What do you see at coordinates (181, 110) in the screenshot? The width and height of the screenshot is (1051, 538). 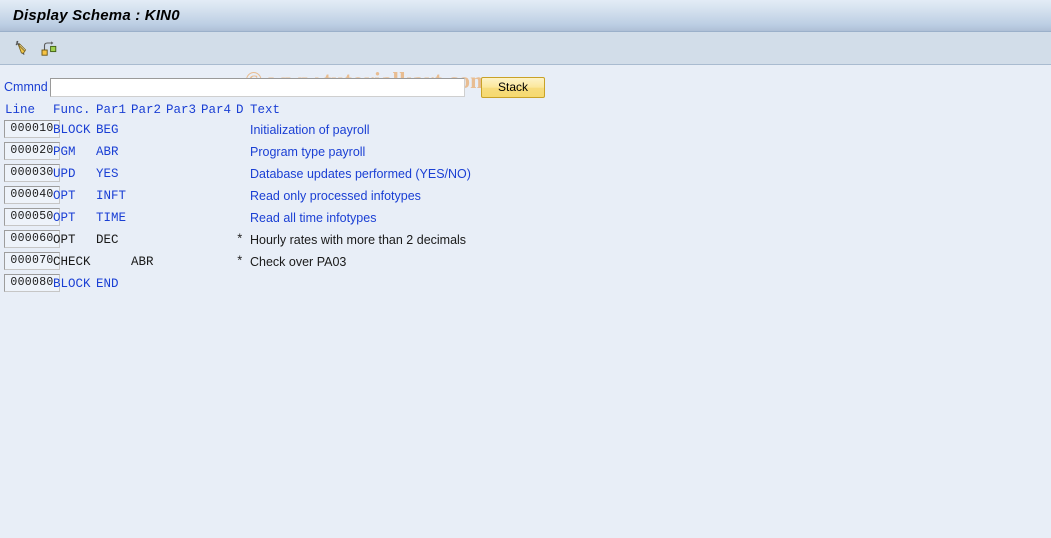 I see `column-header-par3: Par3` at bounding box center [181, 110].